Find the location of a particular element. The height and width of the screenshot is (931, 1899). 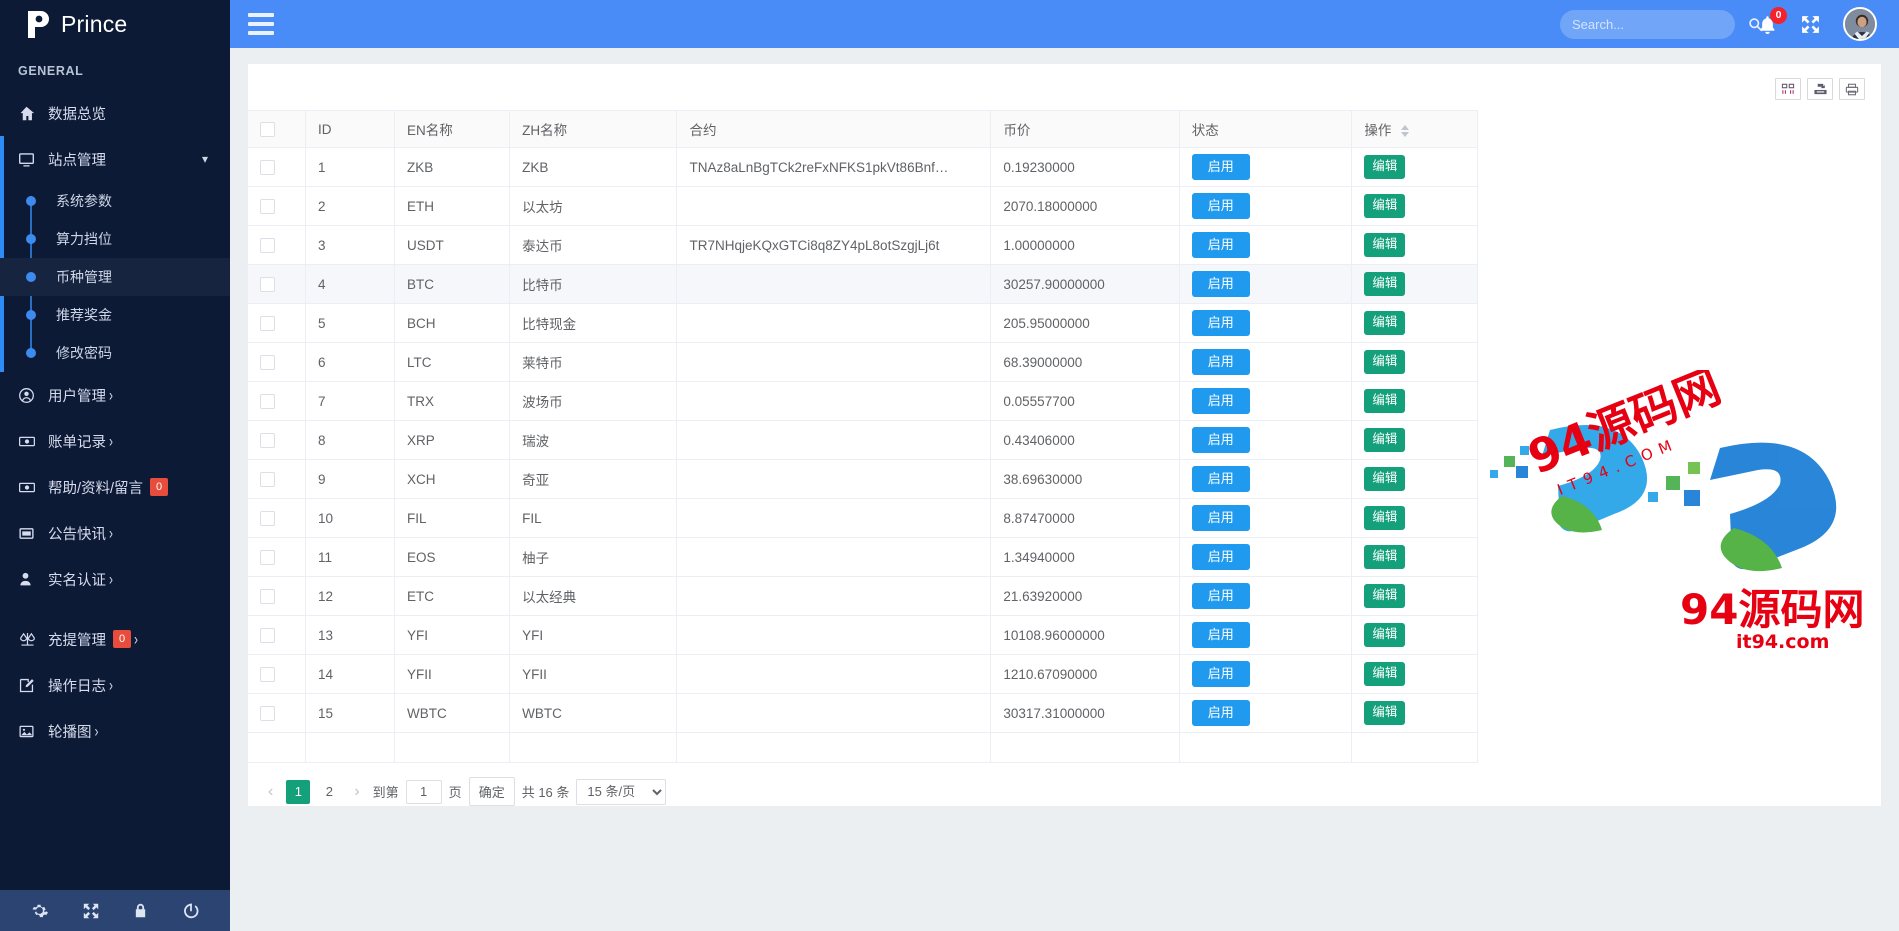

column-header-id: ID is located at coordinates (350, 129).